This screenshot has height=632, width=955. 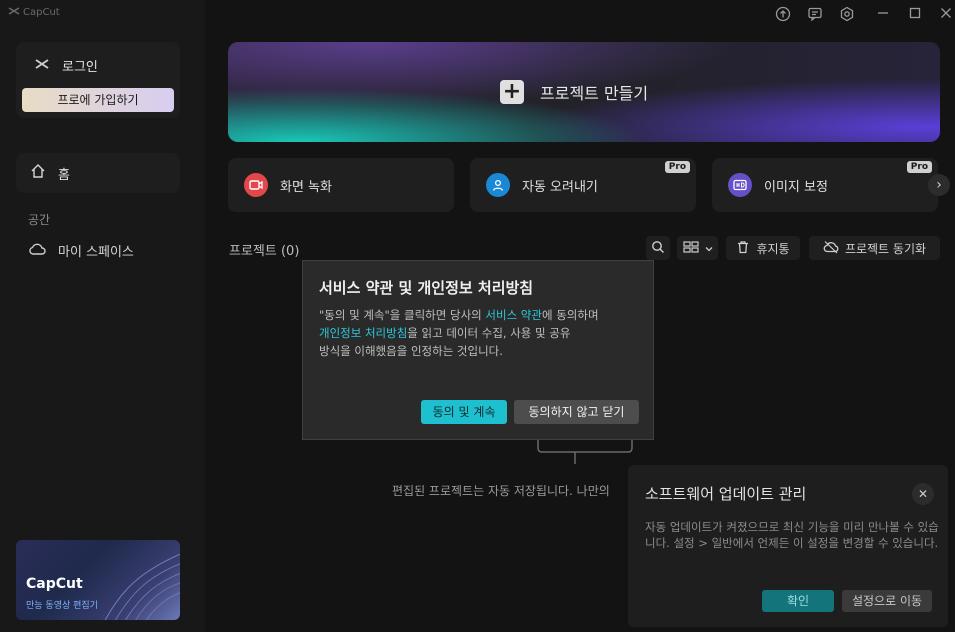 I want to click on home-icon, so click(x=38, y=173).